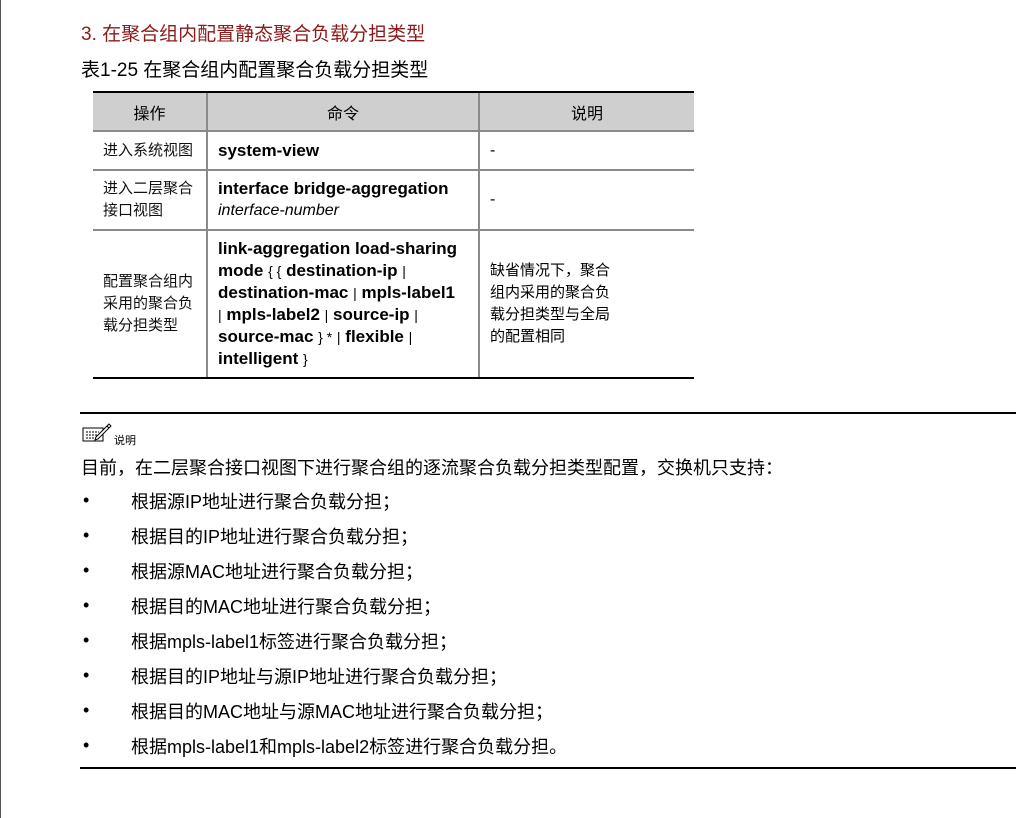 The width and height of the screenshot is (1016, 818). I want to click on cmd-keyword: link-aggregation load-sharing, so click(337, 248).